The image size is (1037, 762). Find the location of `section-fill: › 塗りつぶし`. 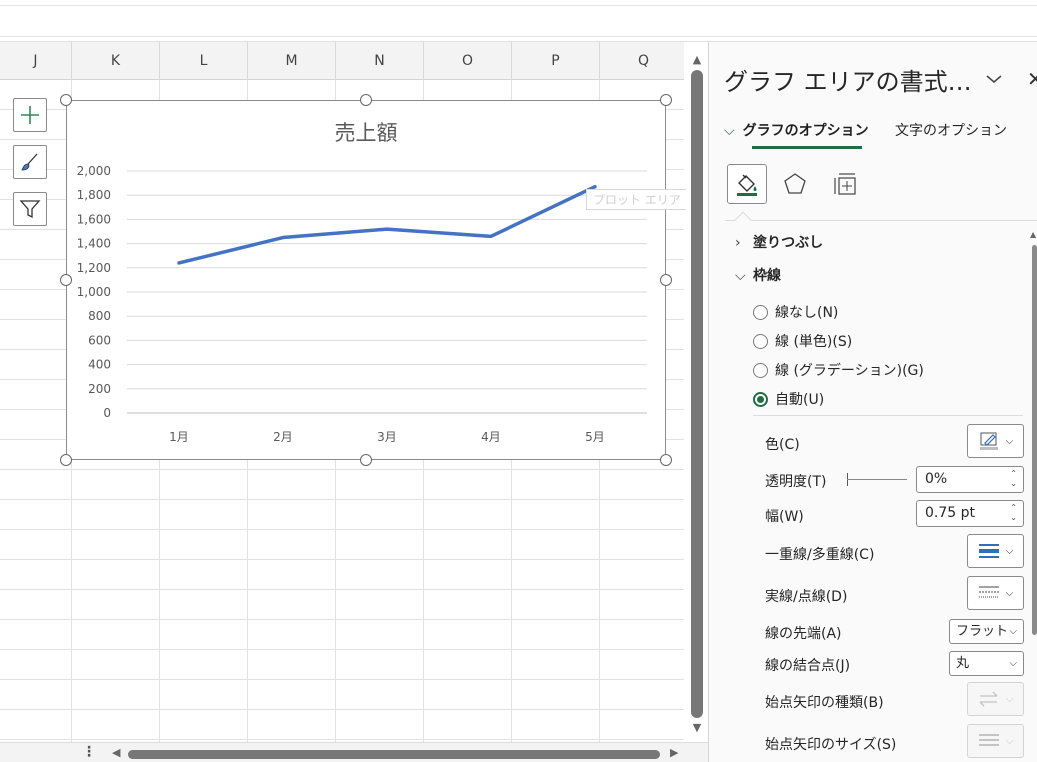

section-fill: › 塗りつぶし is located at coordinates (779, 242).